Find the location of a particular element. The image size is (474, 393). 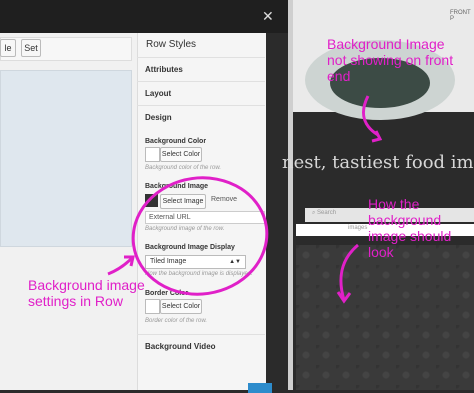

arrow-mid is located at coordinates (349, 272).